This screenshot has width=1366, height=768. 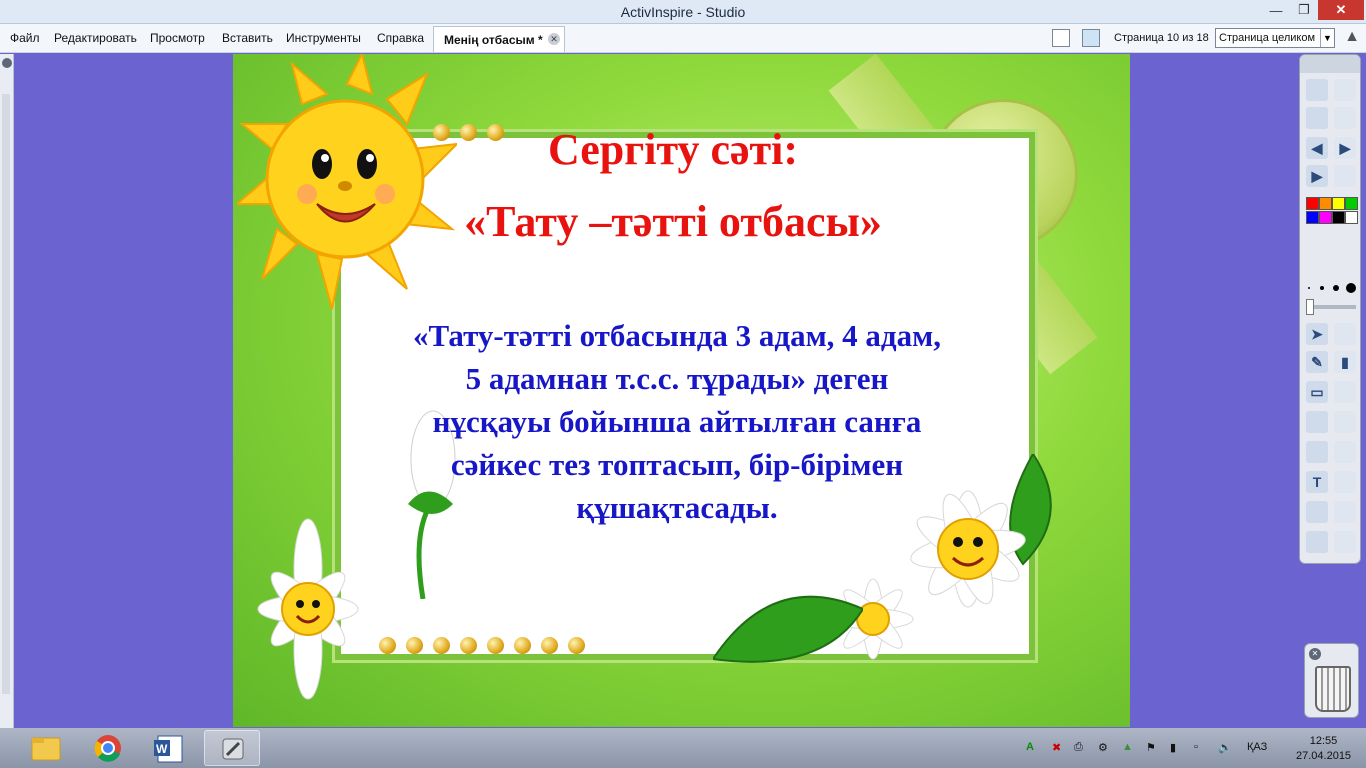 I want to click on word-icon: W, so click(x=168, y=749).